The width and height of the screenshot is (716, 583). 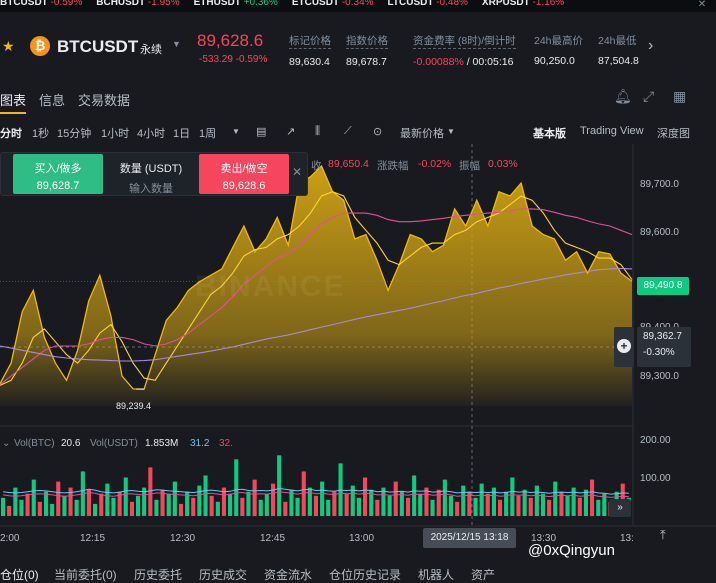 I want to click on tab-trading-data: 交易数据, so click(x=104, y=99).